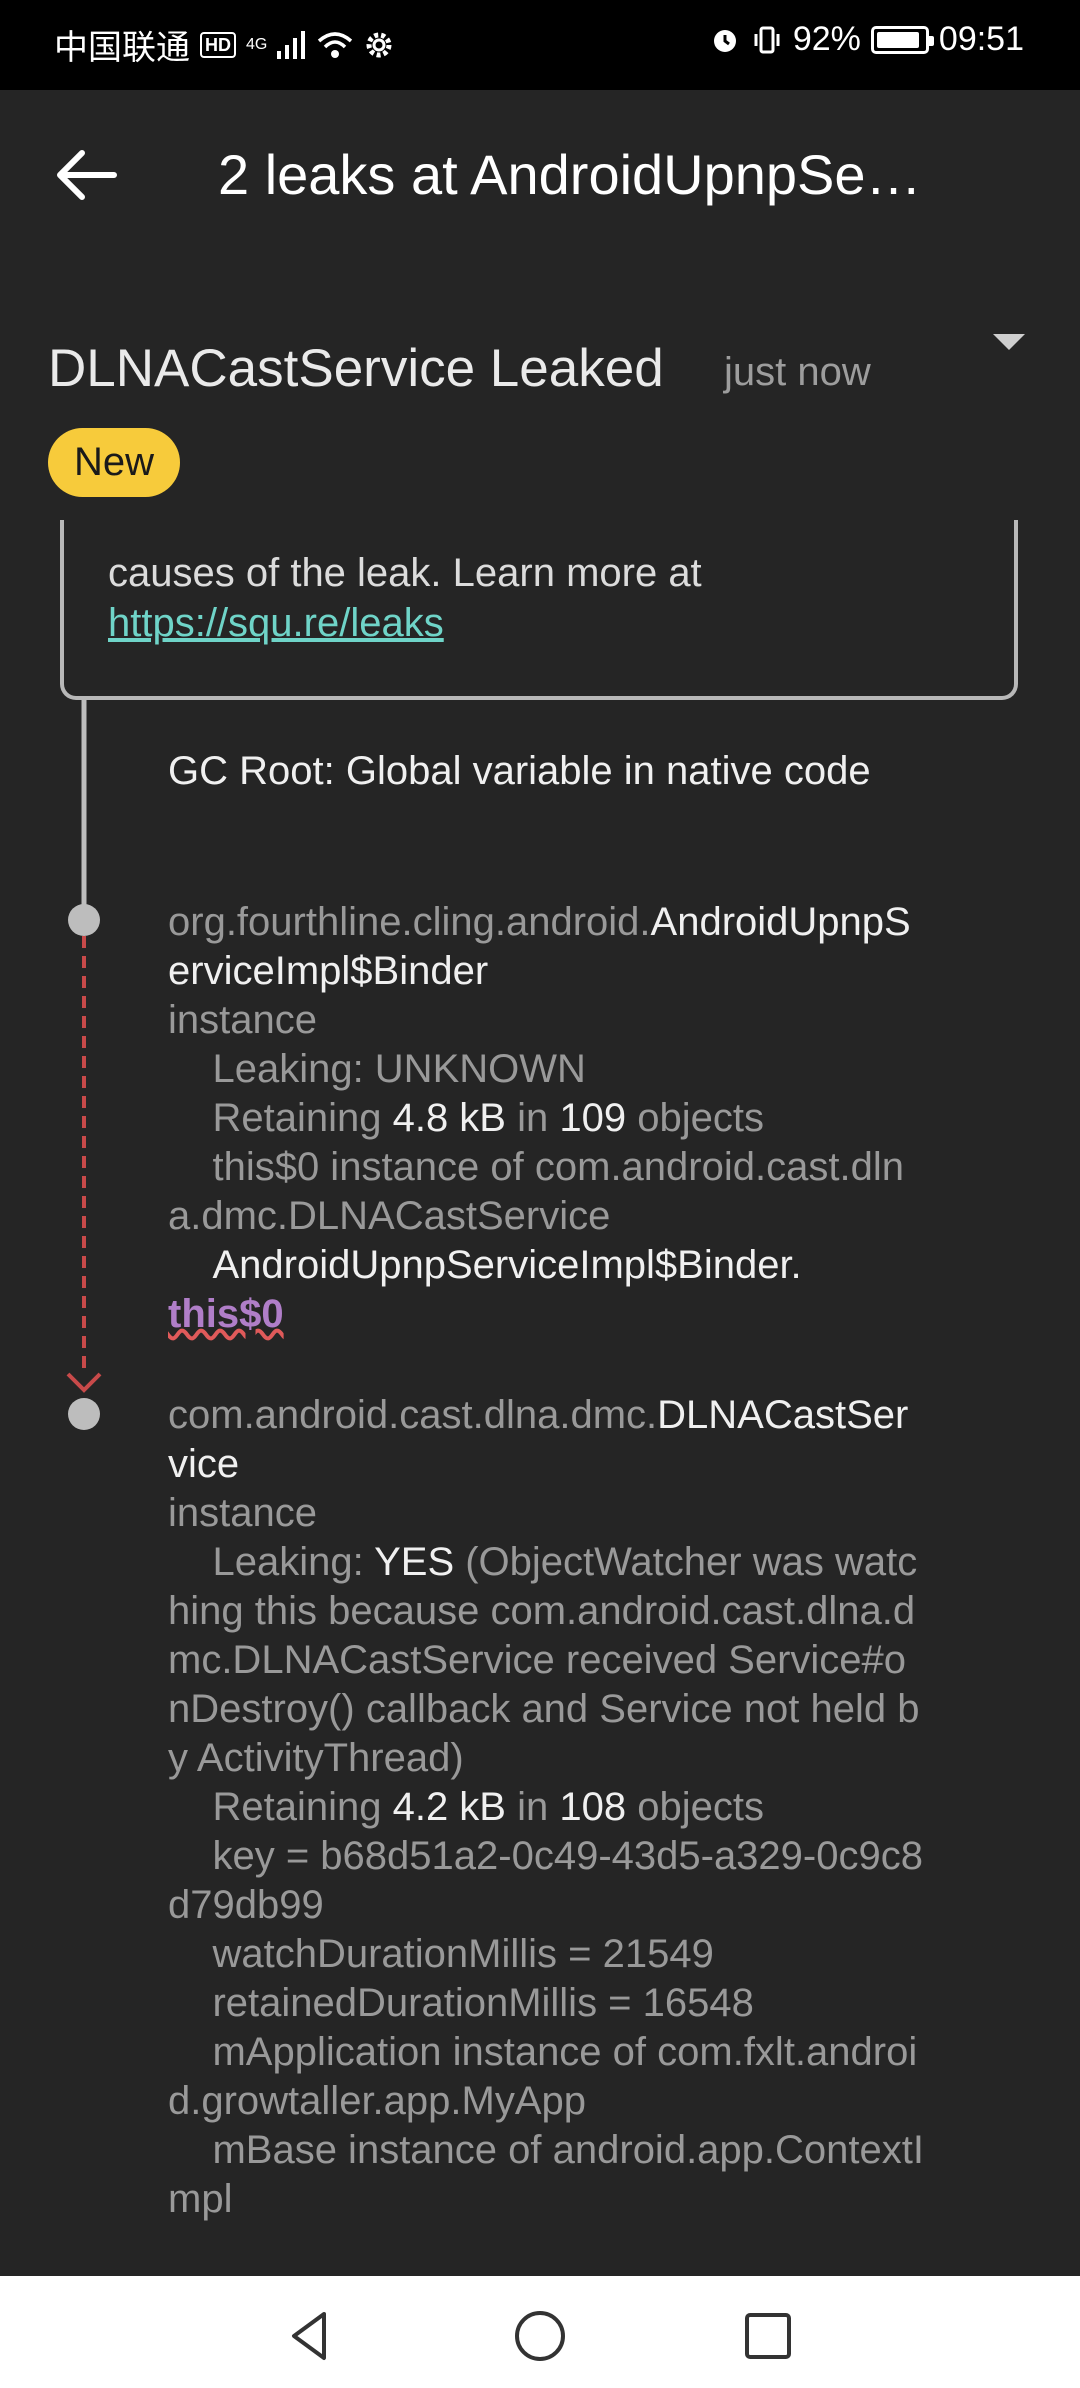 The width and height of the screenshot is (1080, 2388). Describe the element at coordinates (797, 372) in the screenshot. I see `leak-time: just now` at that location.